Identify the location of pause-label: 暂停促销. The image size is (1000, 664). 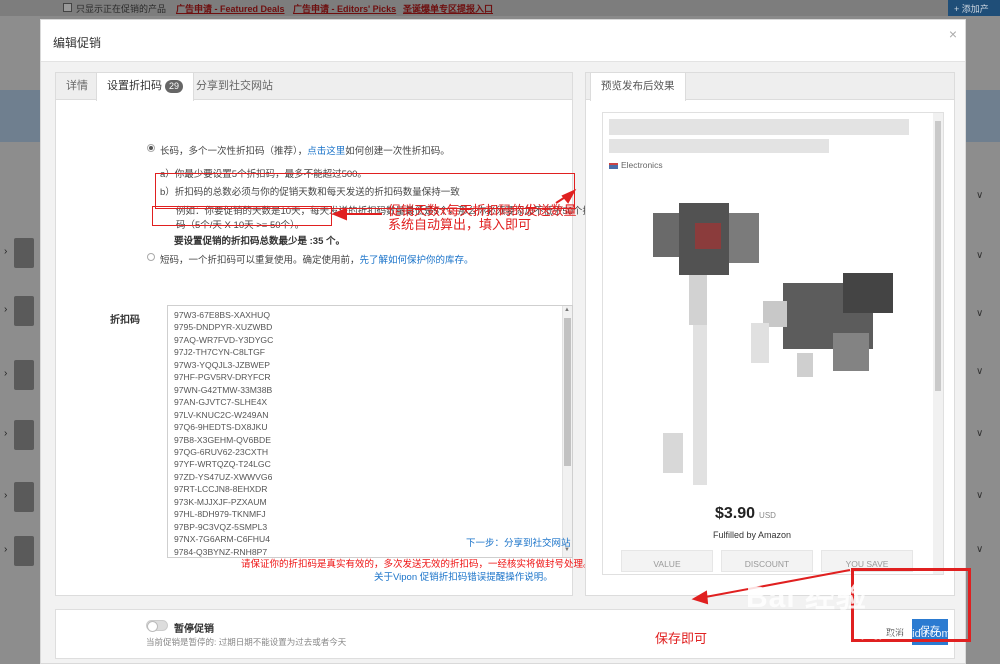
(194, 629).